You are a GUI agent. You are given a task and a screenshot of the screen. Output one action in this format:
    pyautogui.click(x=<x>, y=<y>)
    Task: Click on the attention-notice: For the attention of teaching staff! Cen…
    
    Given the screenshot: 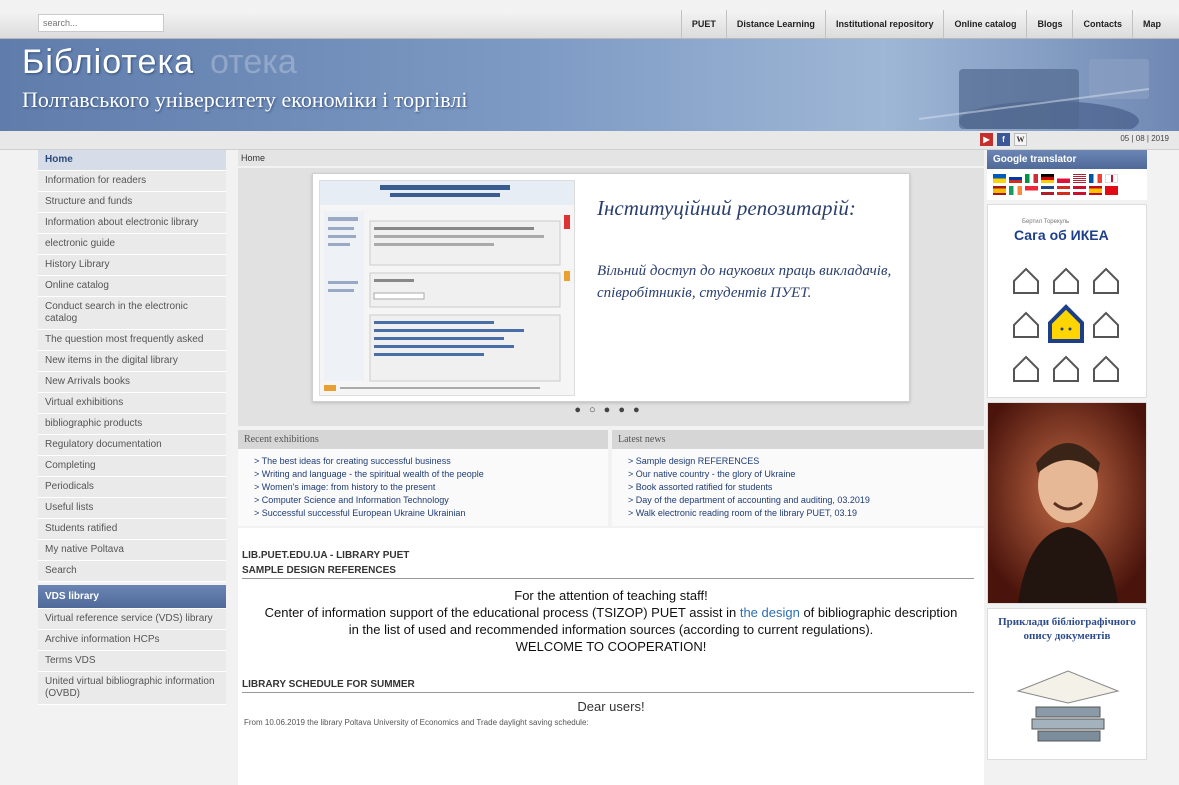 What is the action you would take?
    pyautogui.click(x=611, y=621)
    